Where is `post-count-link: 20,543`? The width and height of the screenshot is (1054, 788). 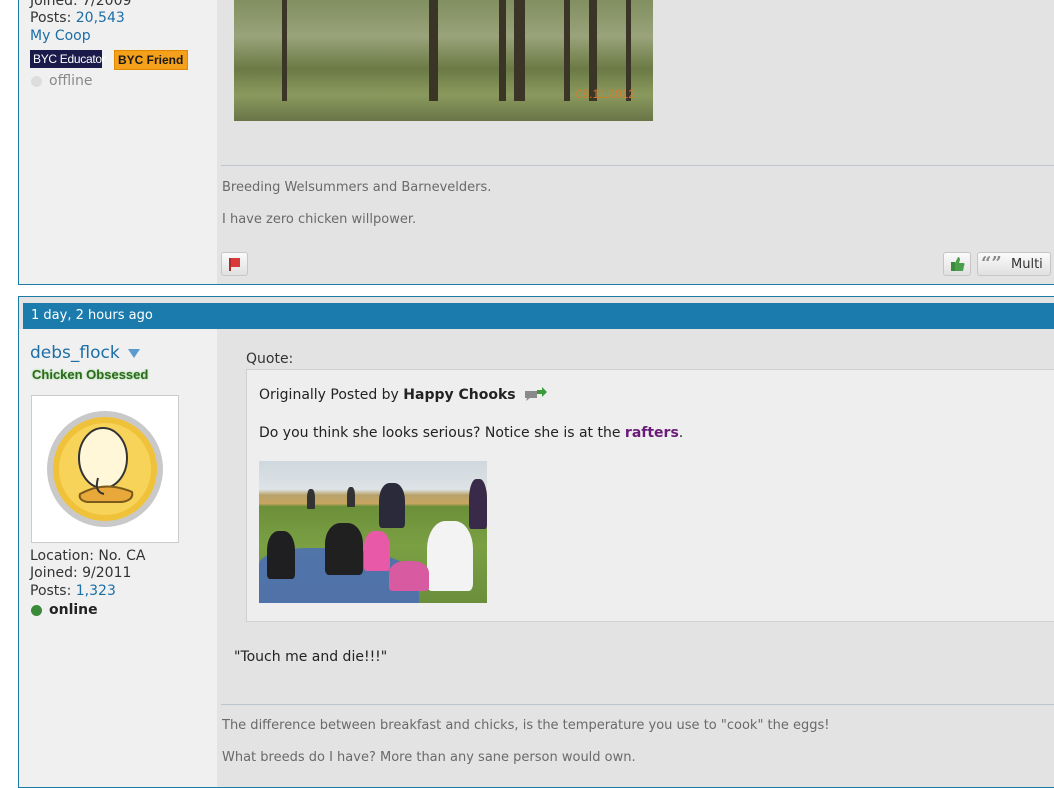 post-count-link: 20,543 is located at coordinates (100, 18).